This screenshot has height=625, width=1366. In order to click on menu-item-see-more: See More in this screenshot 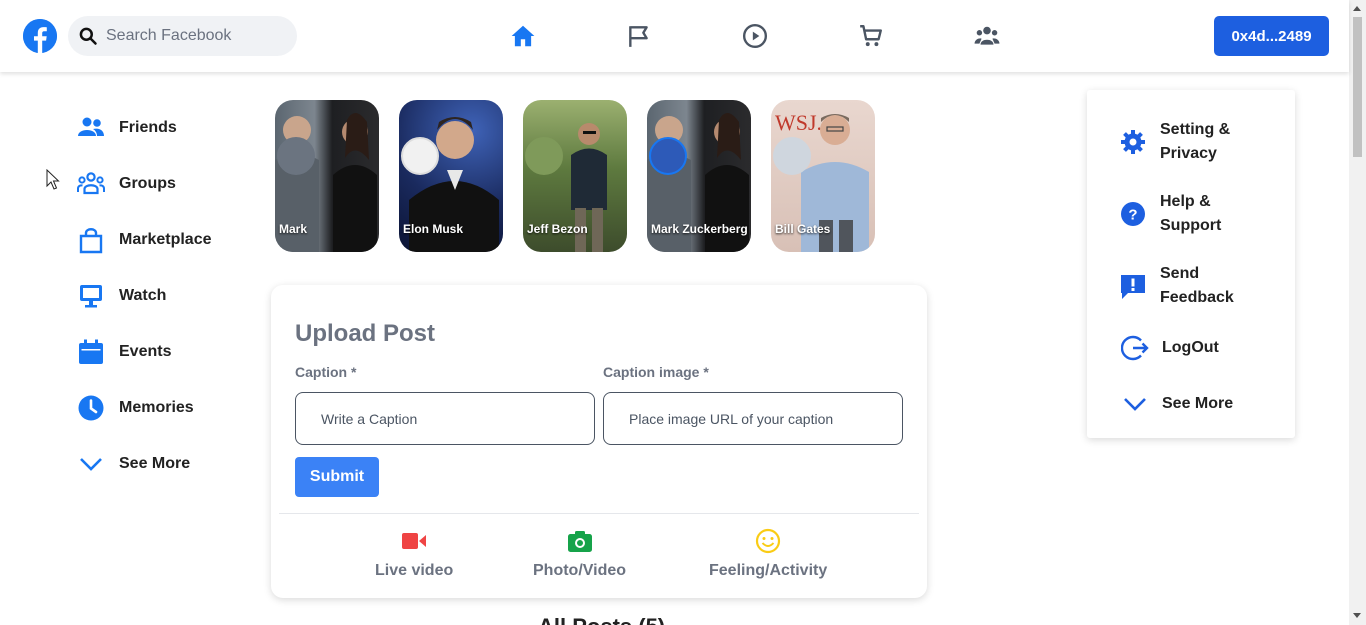, I will do `click(1181, 404)`.